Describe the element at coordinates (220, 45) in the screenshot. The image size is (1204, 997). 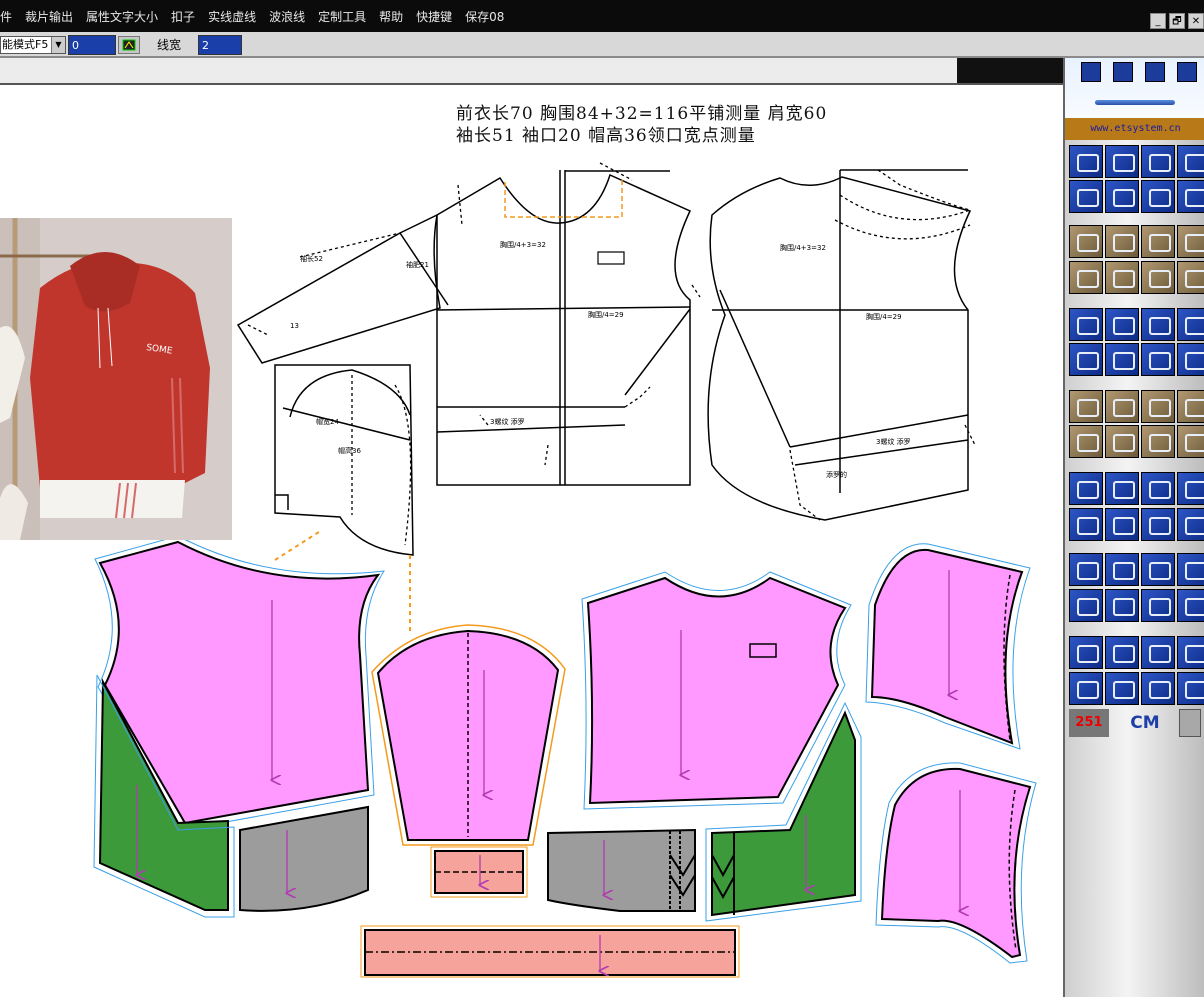
I see `linewidth-field: 2` at that location.